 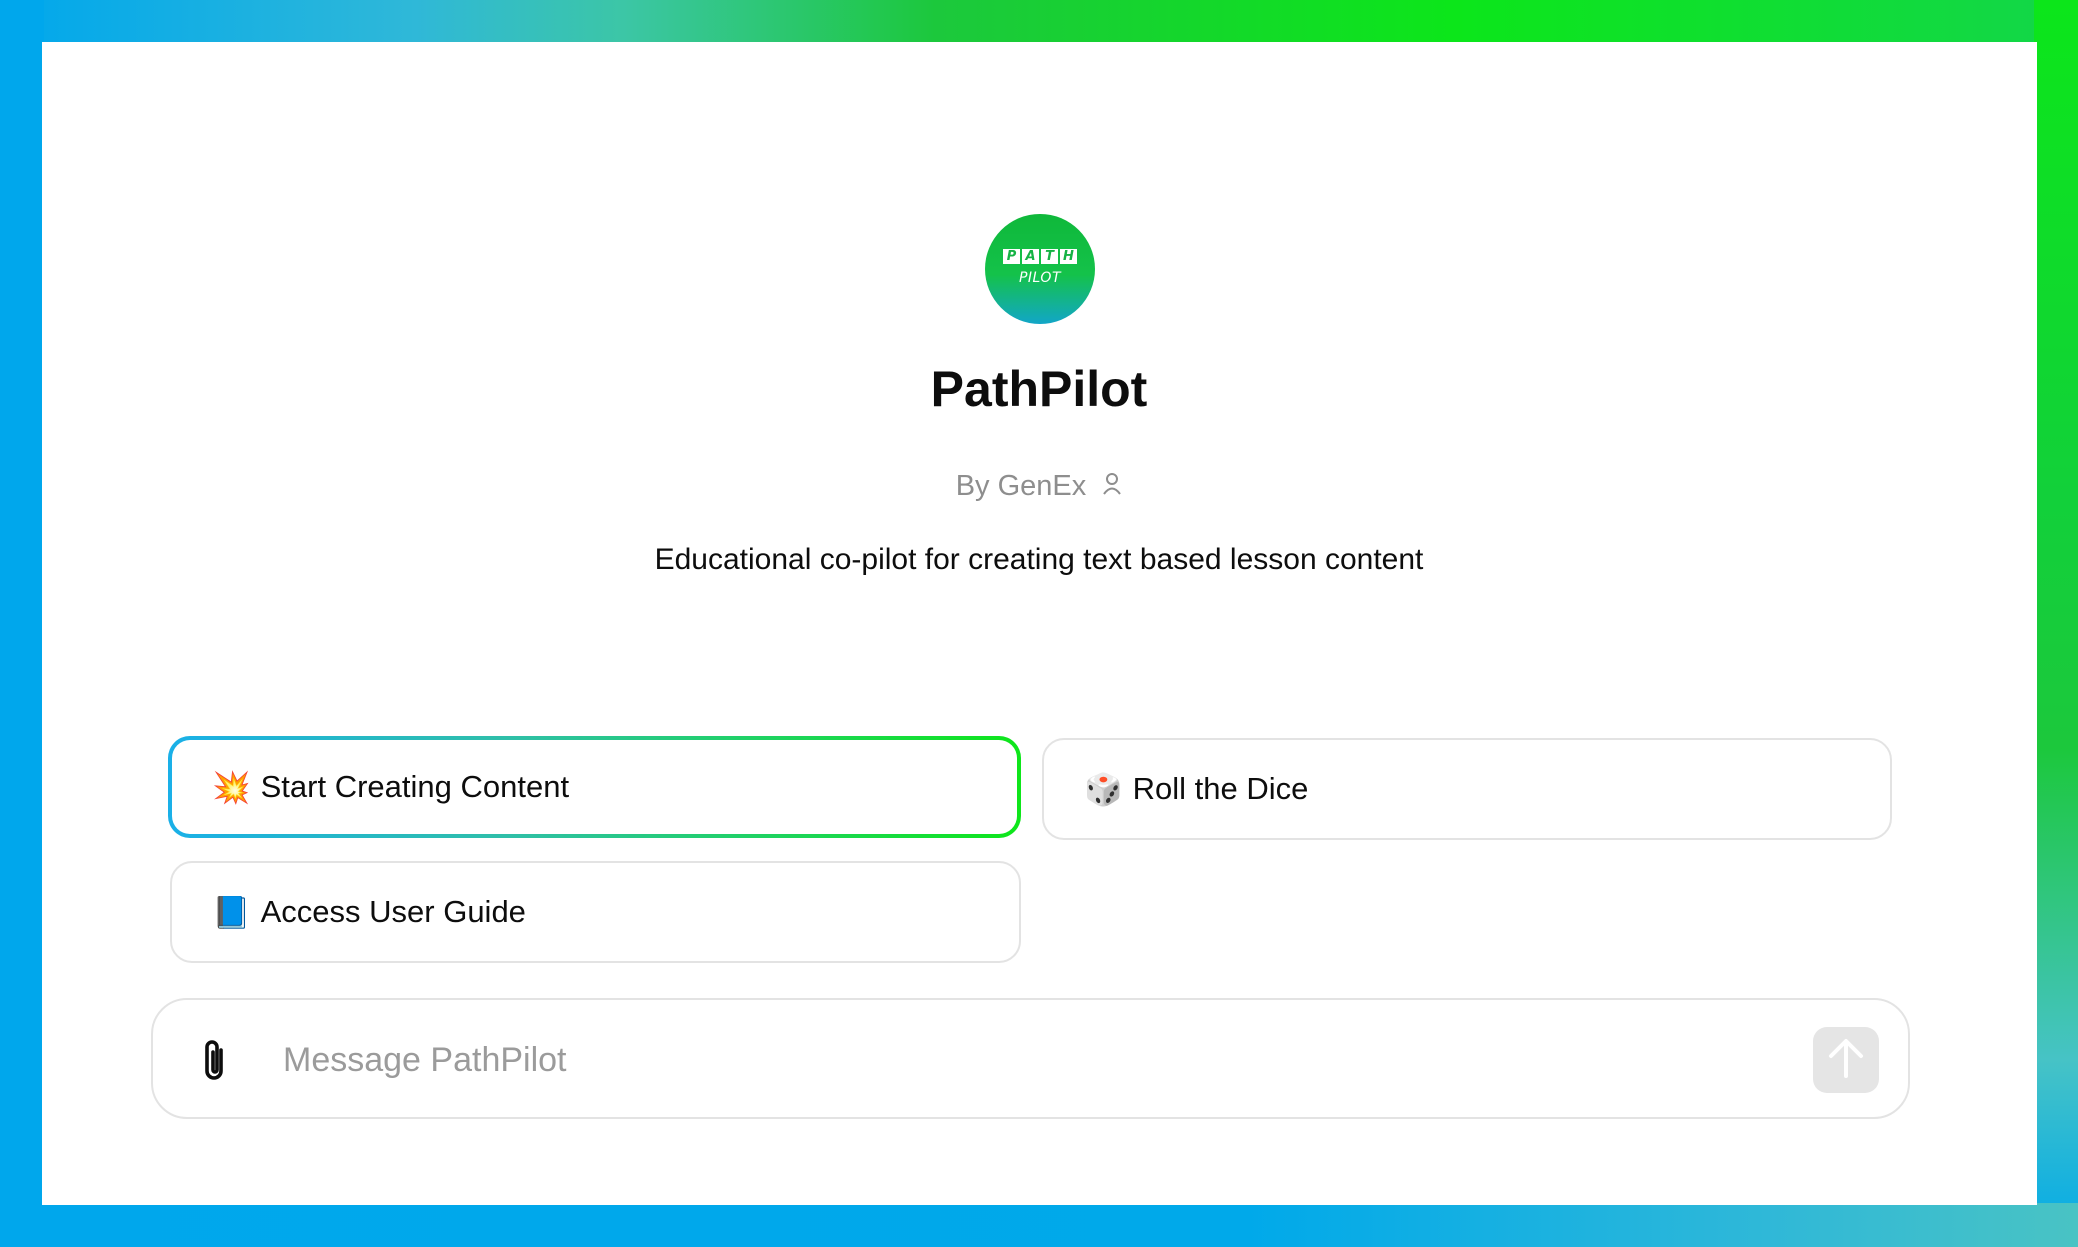 What do you see at coordinates (215, 1063) in the screenshot?
I see `paperclip-icon` at bounding box center [215, 1063].